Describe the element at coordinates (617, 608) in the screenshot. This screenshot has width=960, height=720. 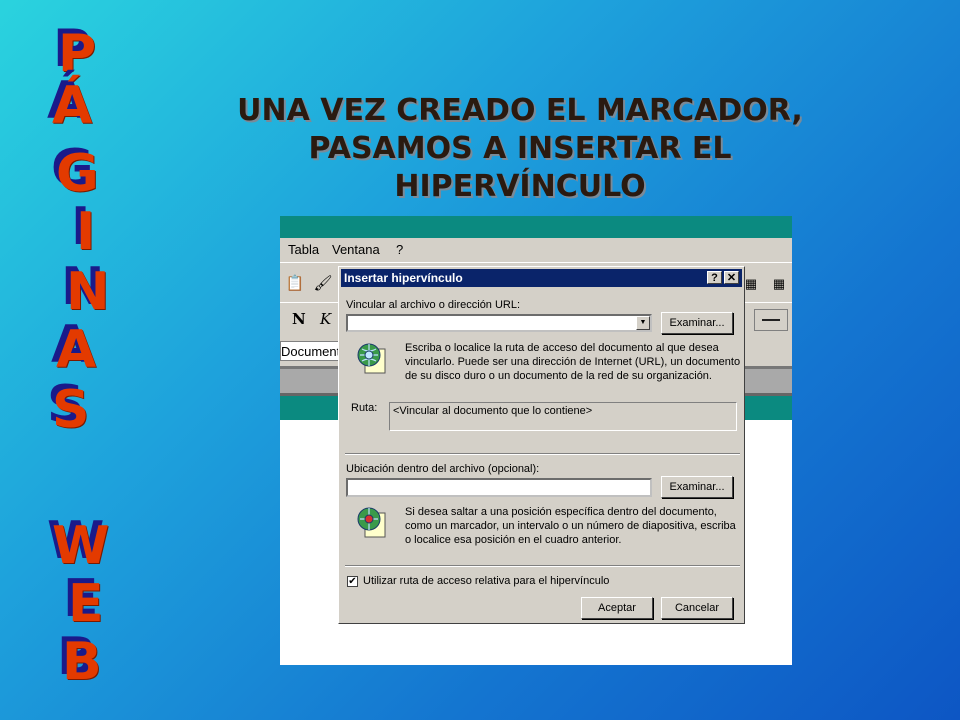
I see `ok-button: Aceptar` at that location.